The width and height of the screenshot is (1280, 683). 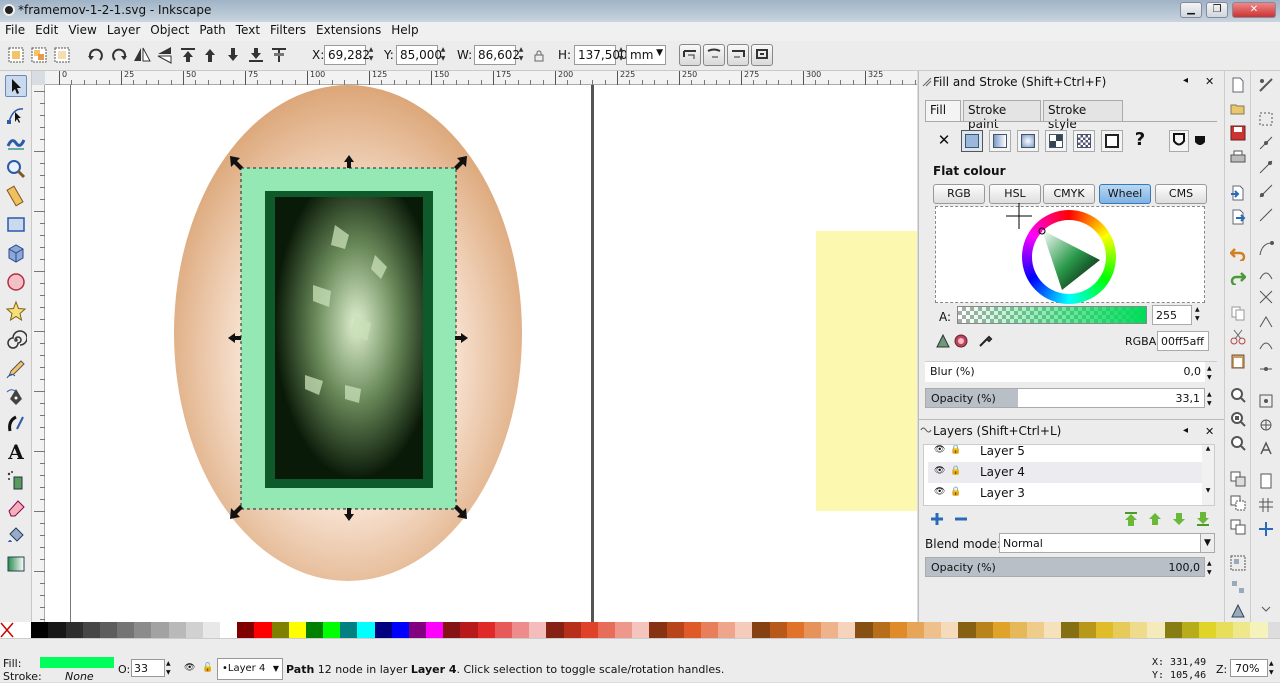 What do you see at coordinates (1238, 479) in the screenshot?
I see `duplicate-icon` at bounding box center [1238, 479].